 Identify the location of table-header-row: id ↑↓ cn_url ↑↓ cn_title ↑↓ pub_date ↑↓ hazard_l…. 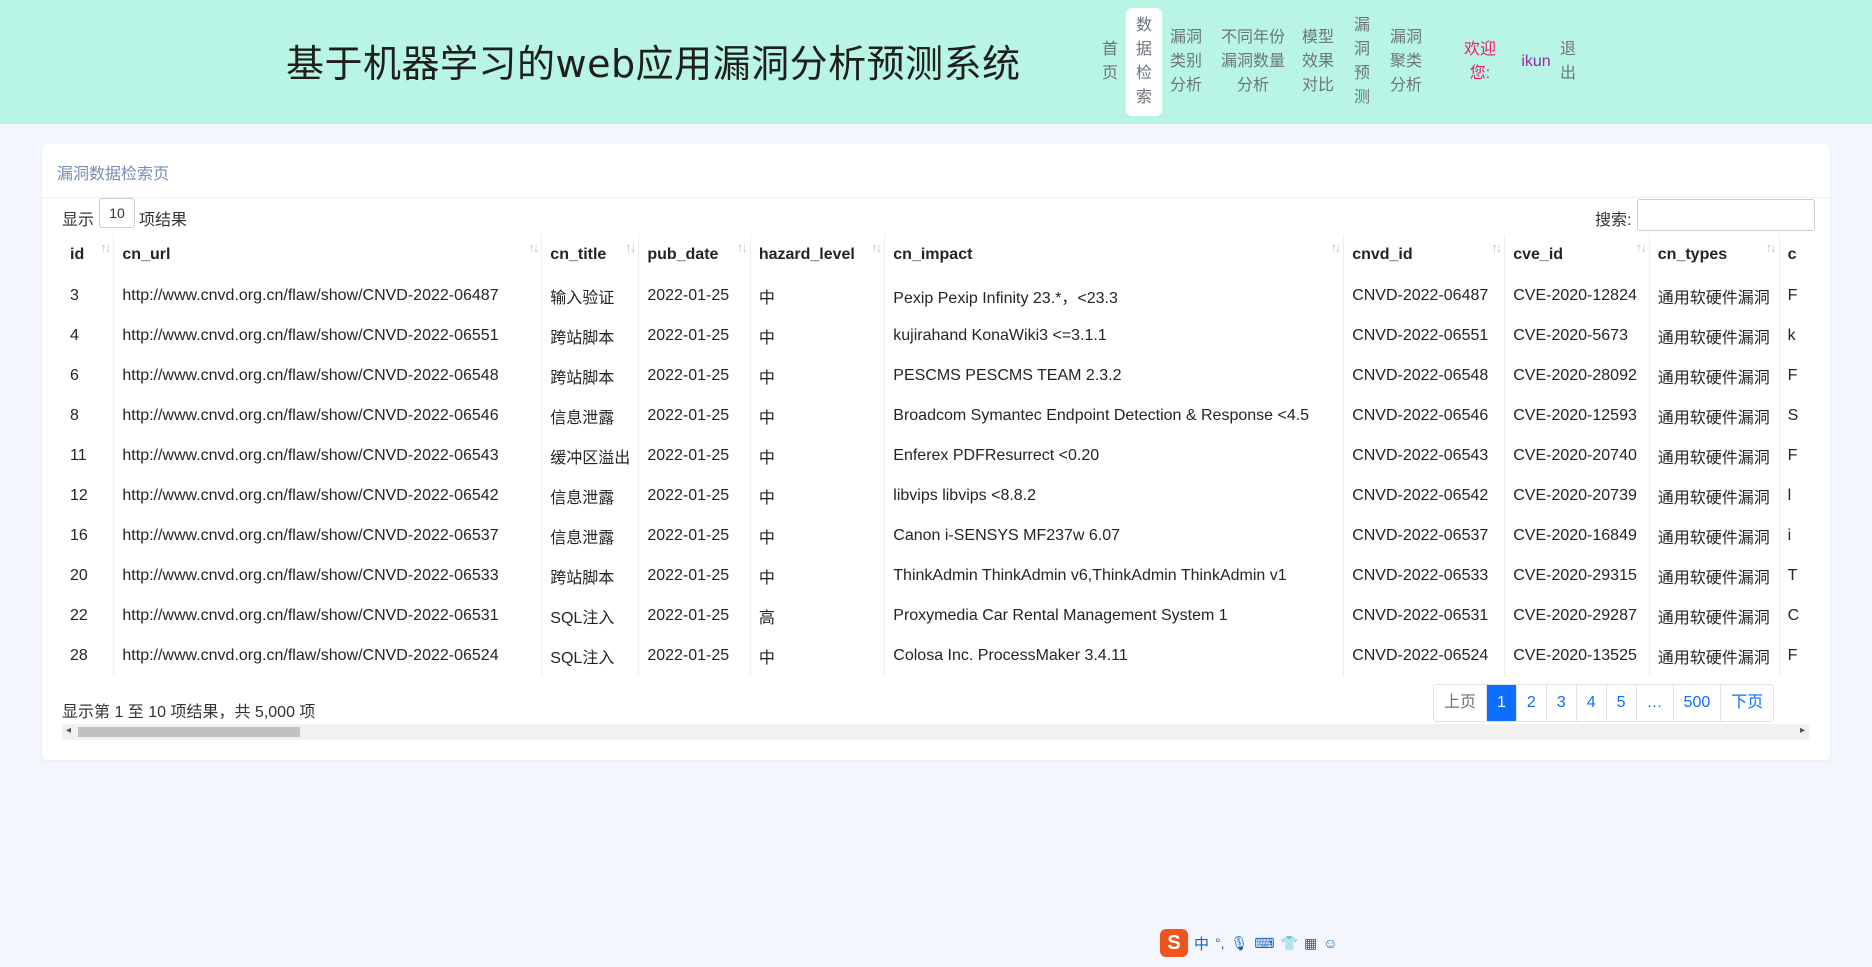
(935, 255).